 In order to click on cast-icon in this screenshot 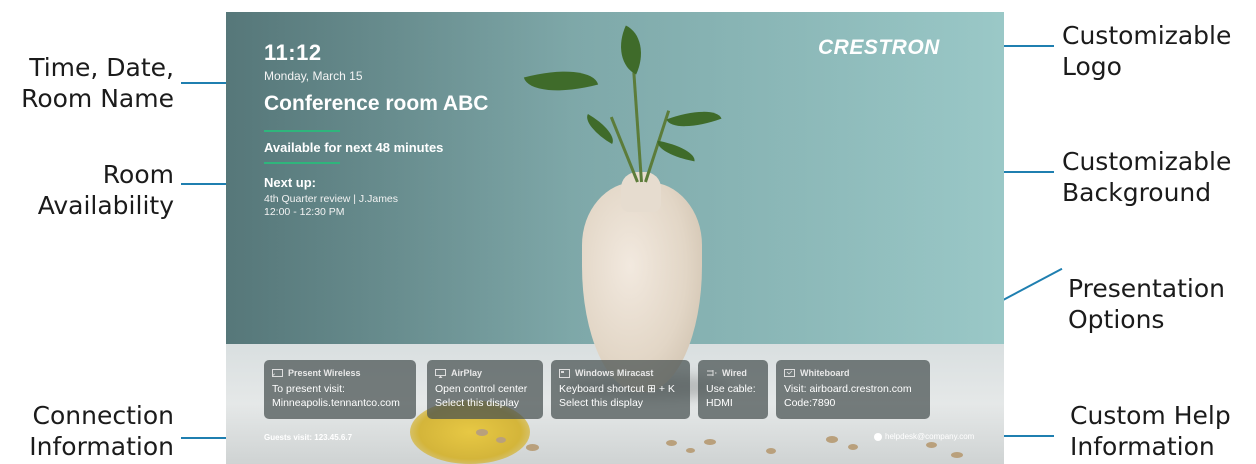, I will do `click(277, 372)`.